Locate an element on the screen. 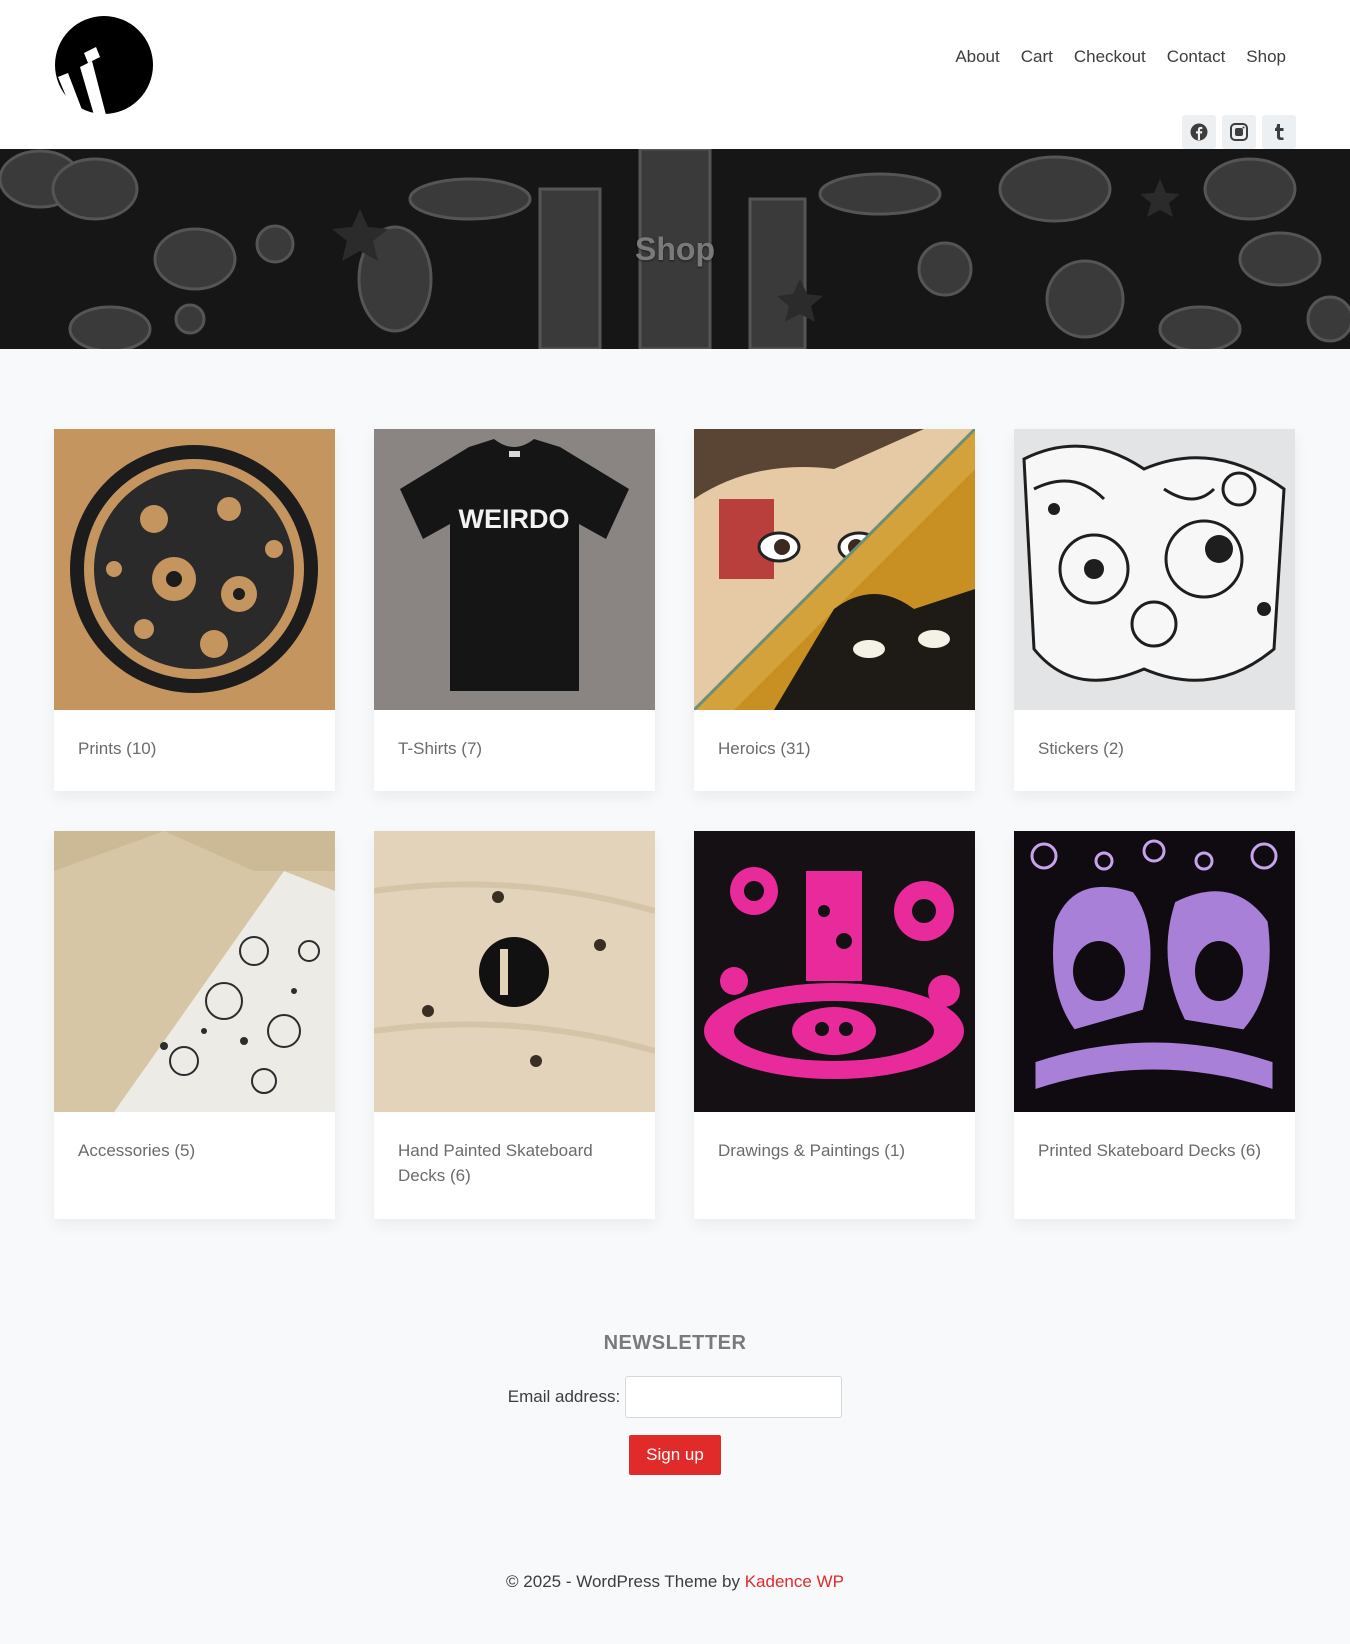  category-card-drawings-paintings: Drawings & Paintings (1) is located at coordinates (834, 1025).